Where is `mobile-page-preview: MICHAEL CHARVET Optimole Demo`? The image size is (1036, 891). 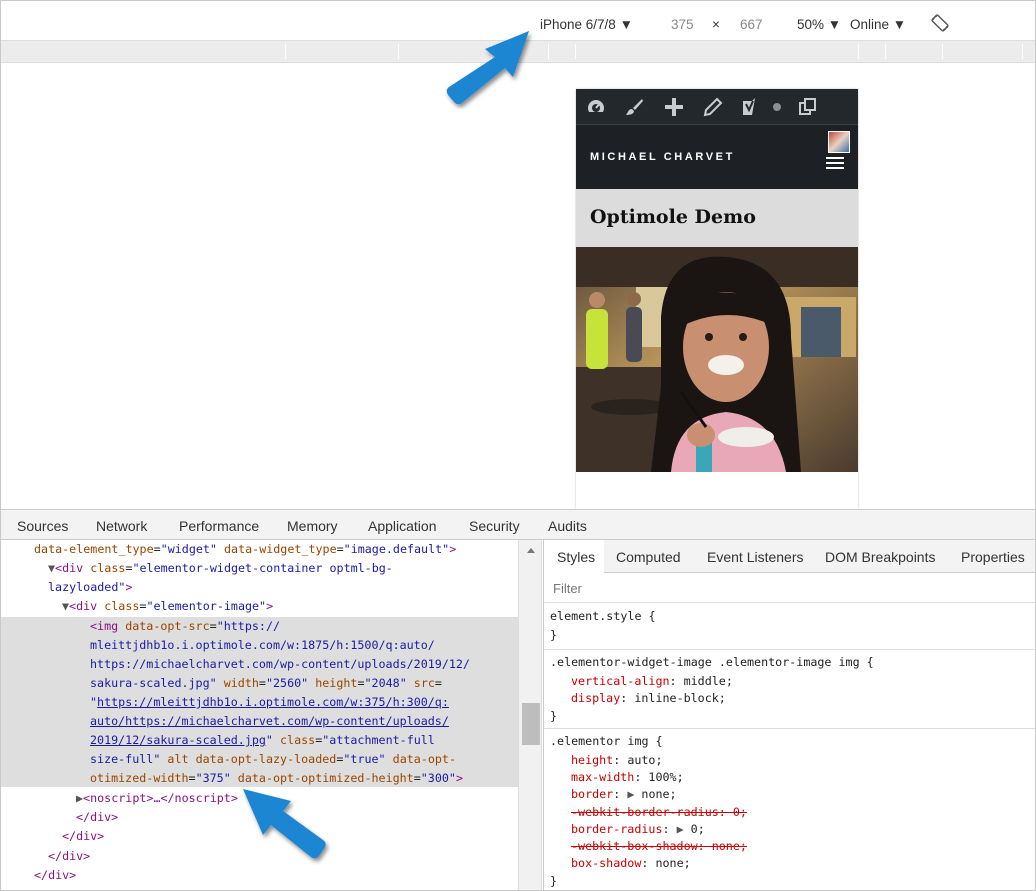
mobile-page-preview: MICHAEL CHARVET Optimole Demo is located at coordinates (717, 299).